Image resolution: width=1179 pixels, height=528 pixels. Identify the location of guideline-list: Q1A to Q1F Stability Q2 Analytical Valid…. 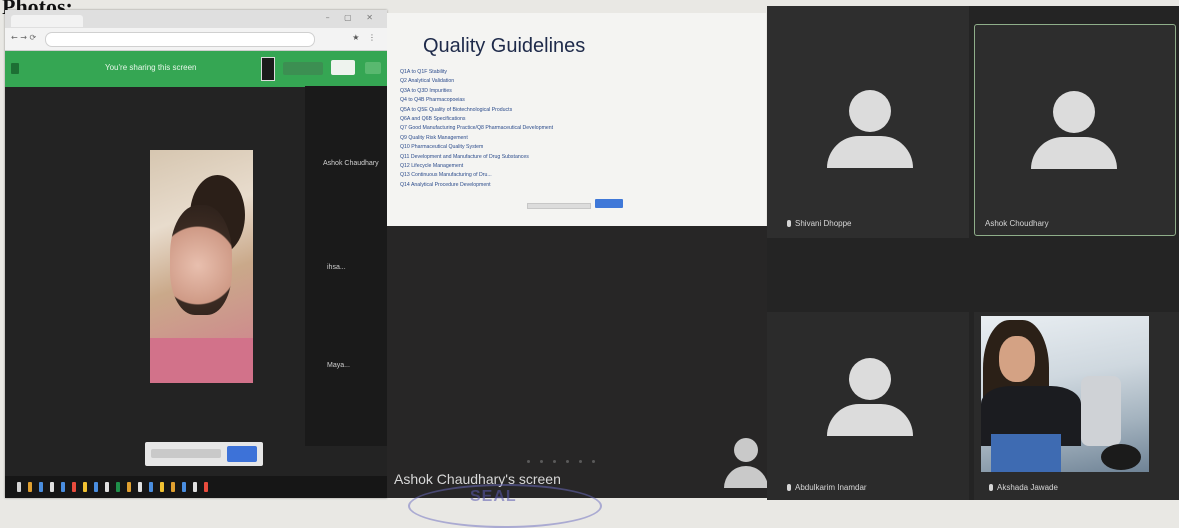
(476, 129).